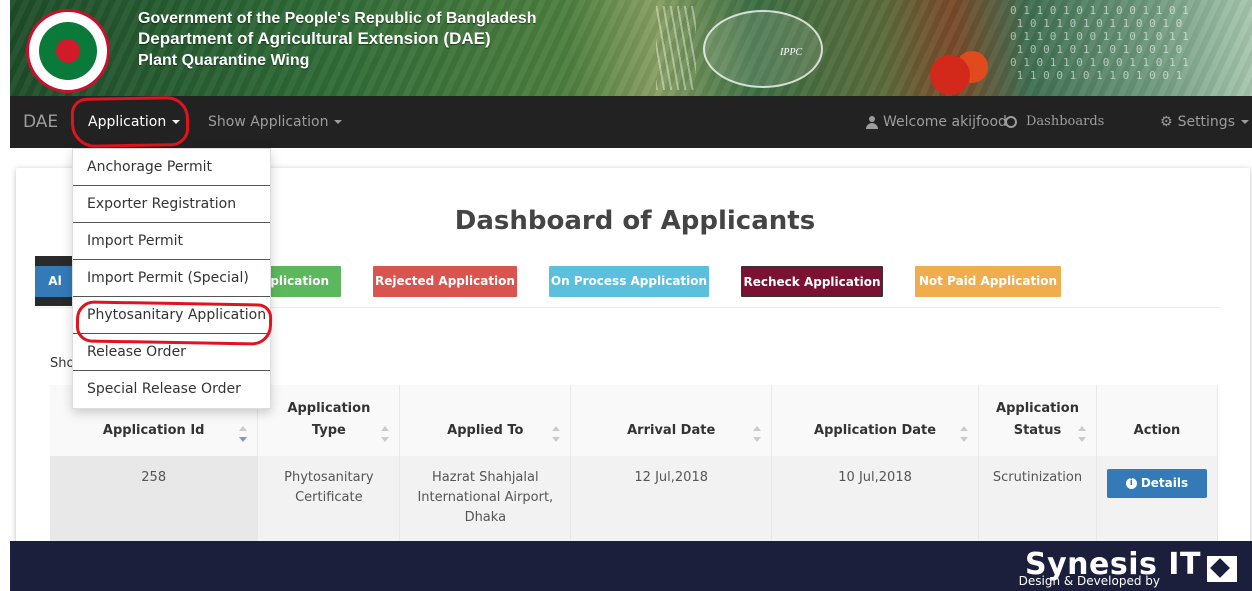 The height and width of the screenshot is (591, 1252). I want to click on welcome-user-link: Welcome akijfood, so click(936, 122).